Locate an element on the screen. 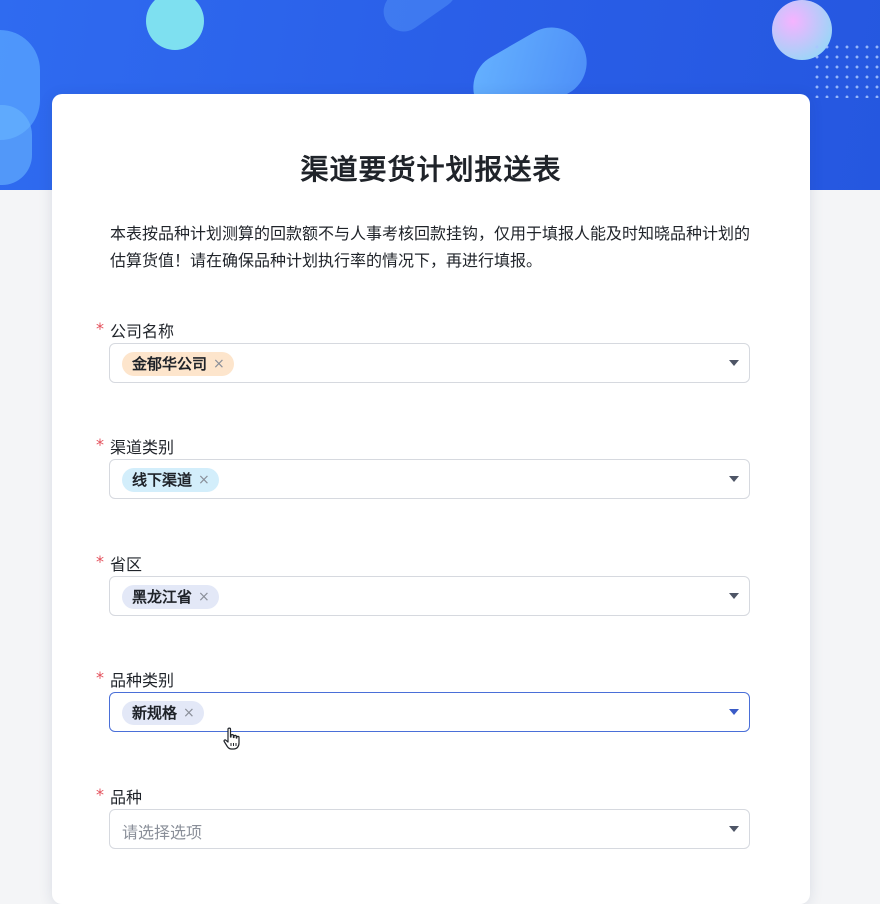  tag-label: 金郁华公司 is located at coordinates (170, 364).